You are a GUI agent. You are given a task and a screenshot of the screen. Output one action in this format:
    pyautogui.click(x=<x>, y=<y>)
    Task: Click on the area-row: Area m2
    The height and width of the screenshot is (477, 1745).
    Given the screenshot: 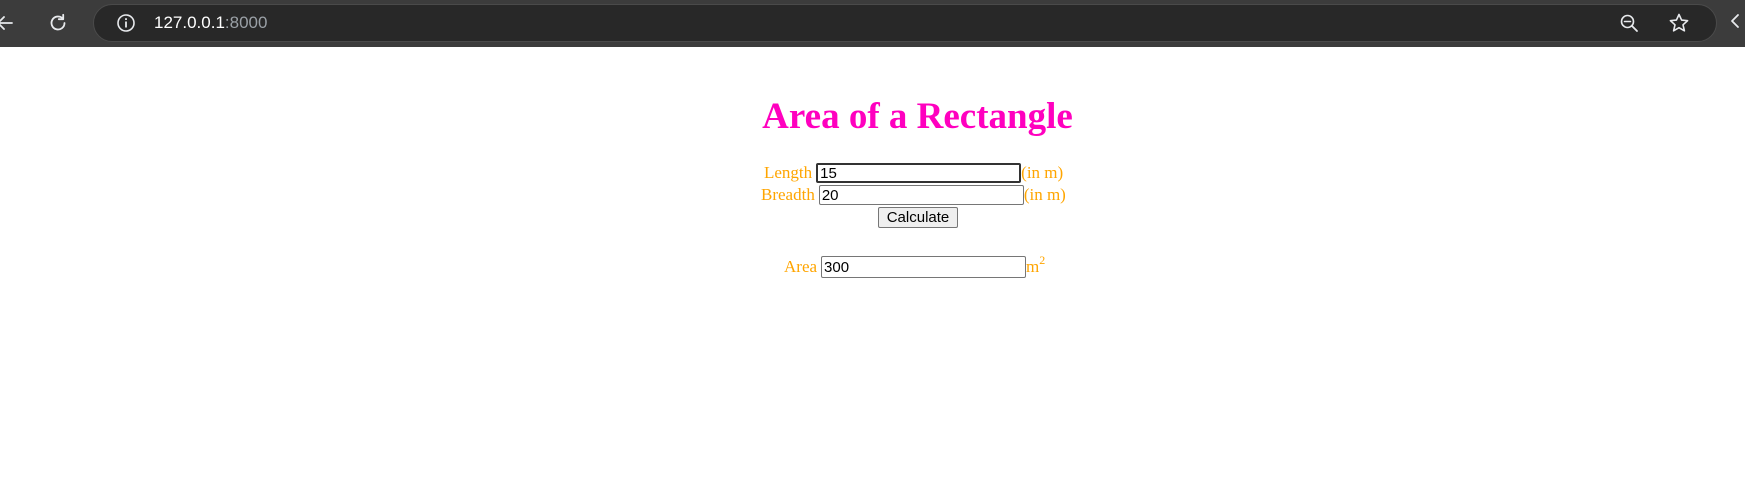 What is the action you would take?
    pyautogui.click(x=914, y=266)
    